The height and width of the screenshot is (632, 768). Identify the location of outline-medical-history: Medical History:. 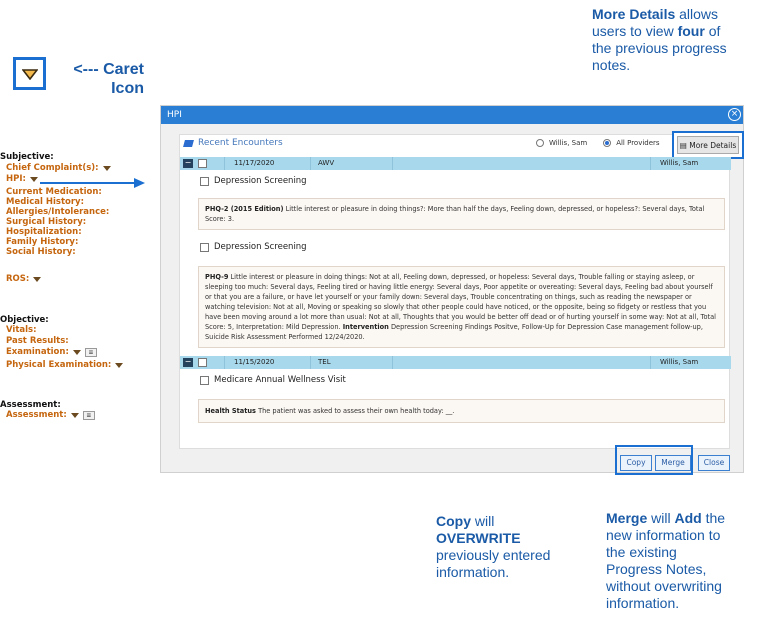
(45, 202).